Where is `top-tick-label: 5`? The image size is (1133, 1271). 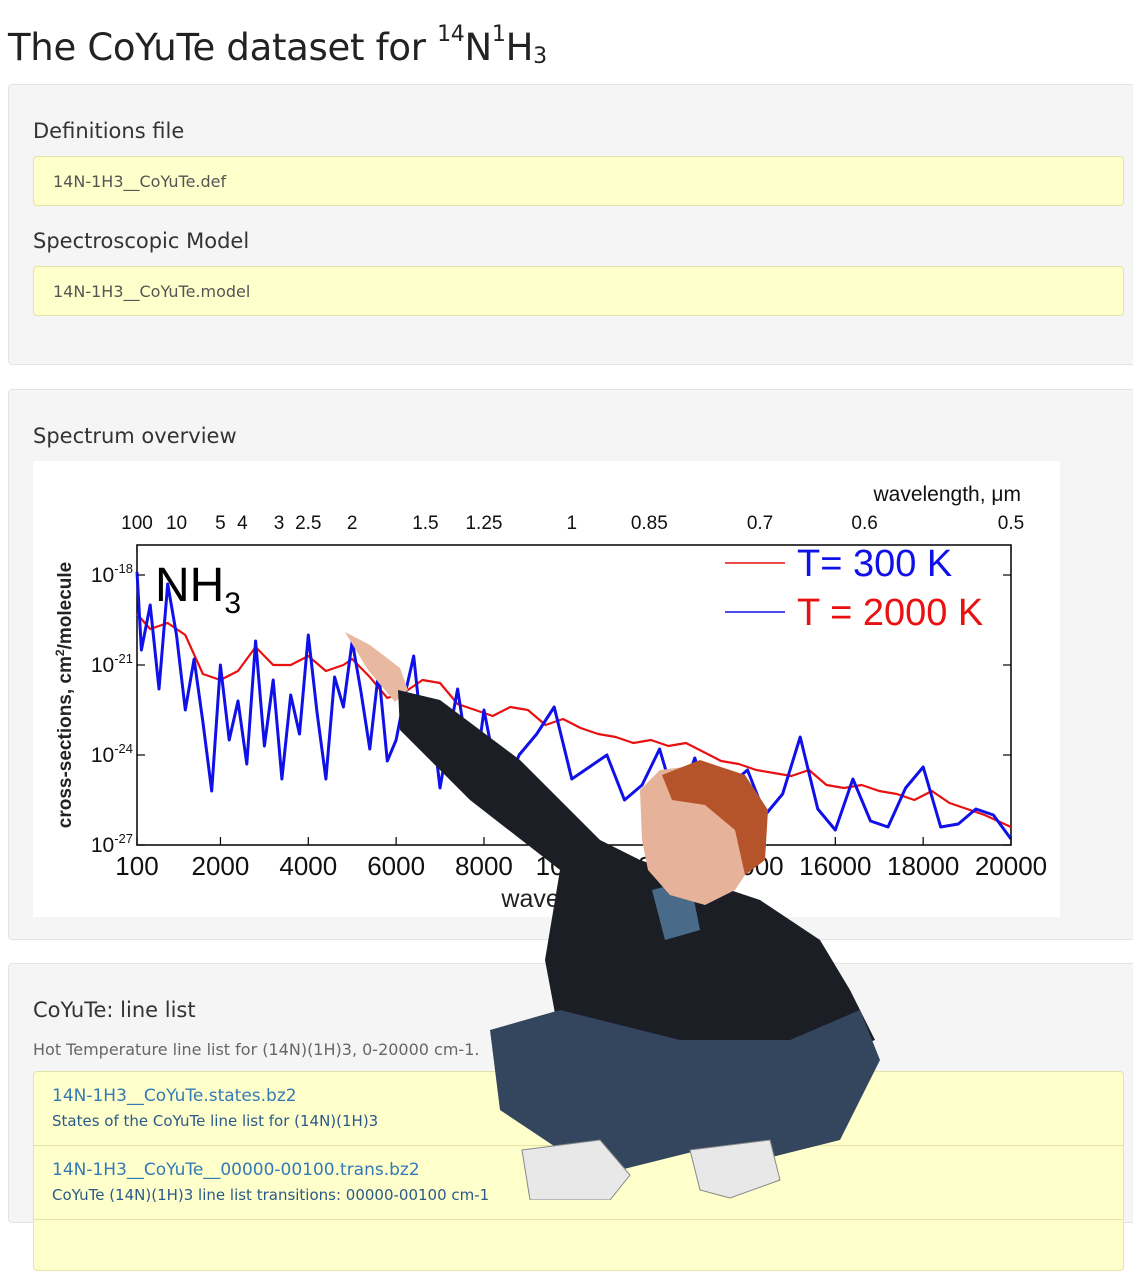 top-tick-label: 5 is located at coordinates (220, 523).